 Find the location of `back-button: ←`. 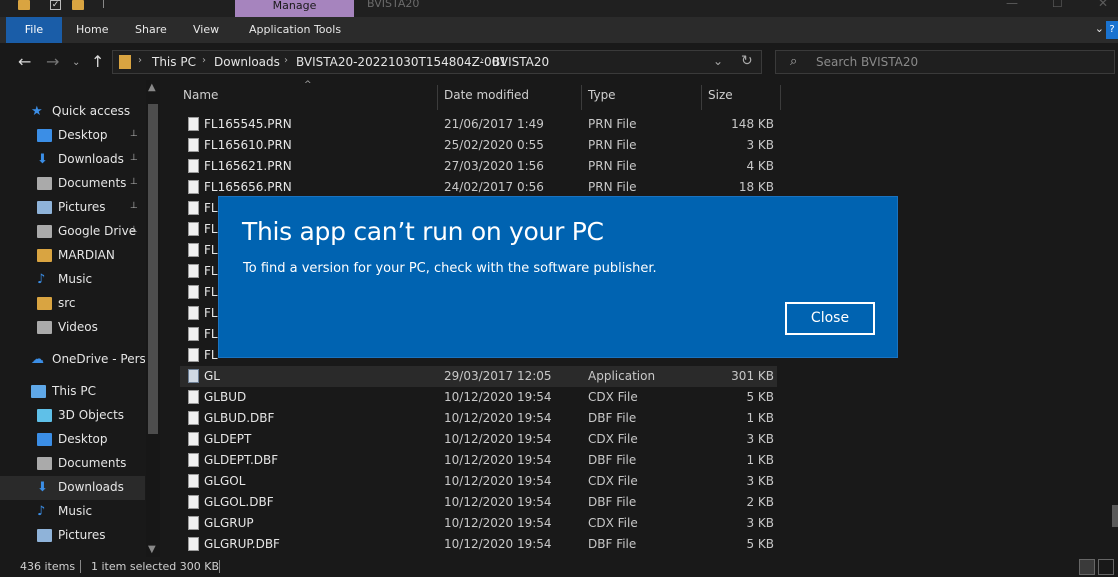

back-button: ← is located at coordinates (24, 61).